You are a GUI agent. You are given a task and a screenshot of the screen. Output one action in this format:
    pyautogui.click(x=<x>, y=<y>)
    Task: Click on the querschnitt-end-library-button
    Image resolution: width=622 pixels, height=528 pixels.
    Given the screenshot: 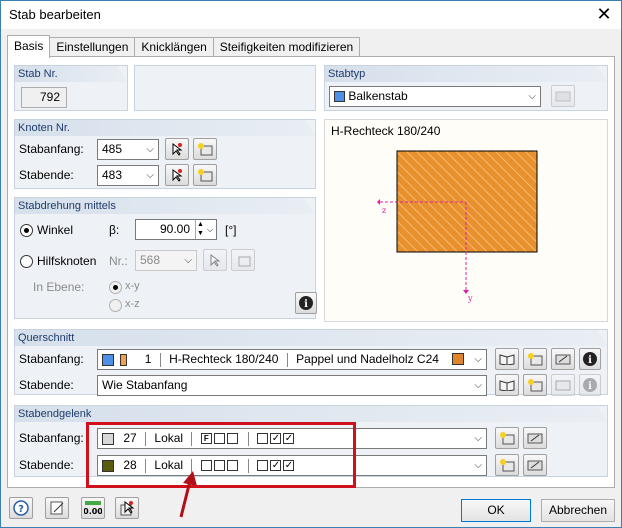 What is the action you would take?
    pyautogui.click(x=507, y=385)
    